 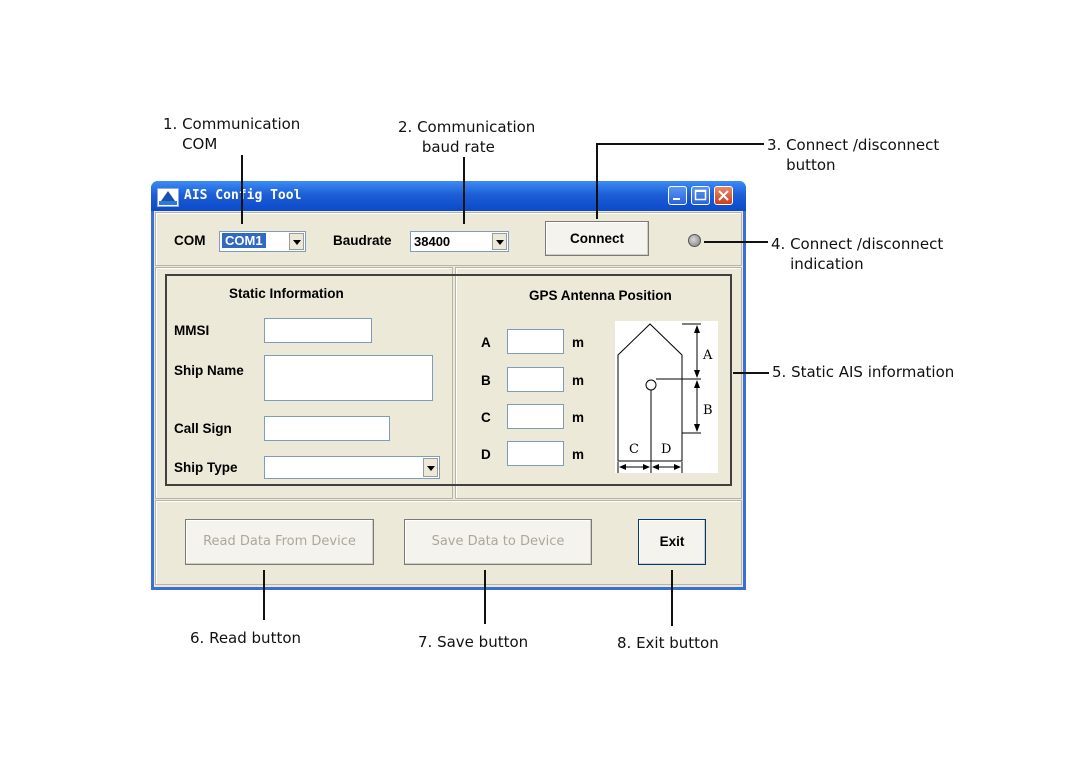 I want to click on gps-a-unit: m, so click(x=578, y=342).